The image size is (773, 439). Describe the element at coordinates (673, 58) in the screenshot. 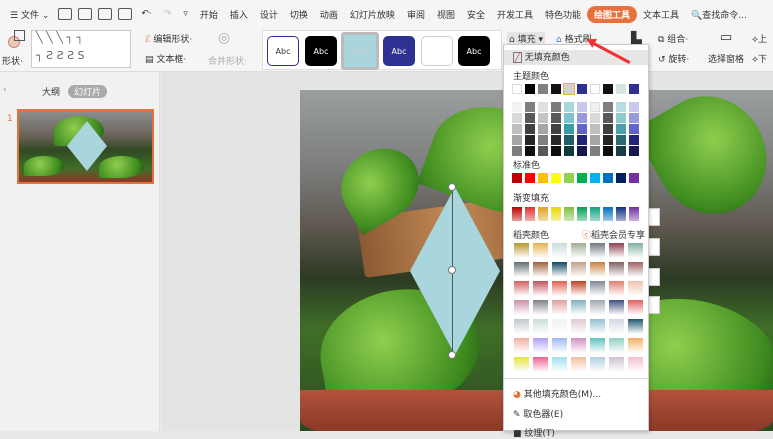

I see `rotate-button: ↺ 旋转·` at that location.